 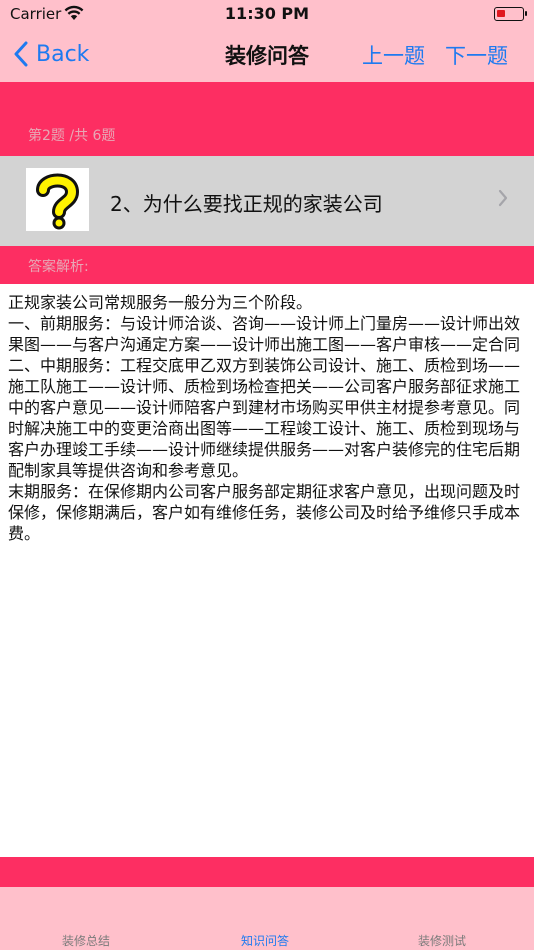 I want to click on back-label: Back, so click(x=63, y=54).